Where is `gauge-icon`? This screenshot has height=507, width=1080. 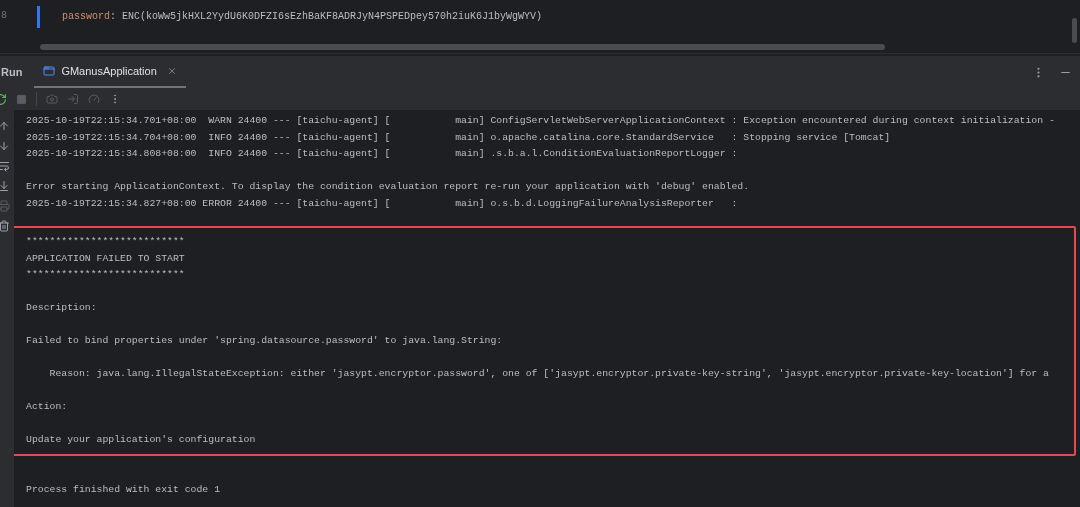 gauge-icon is located at coordinates (94, 99).